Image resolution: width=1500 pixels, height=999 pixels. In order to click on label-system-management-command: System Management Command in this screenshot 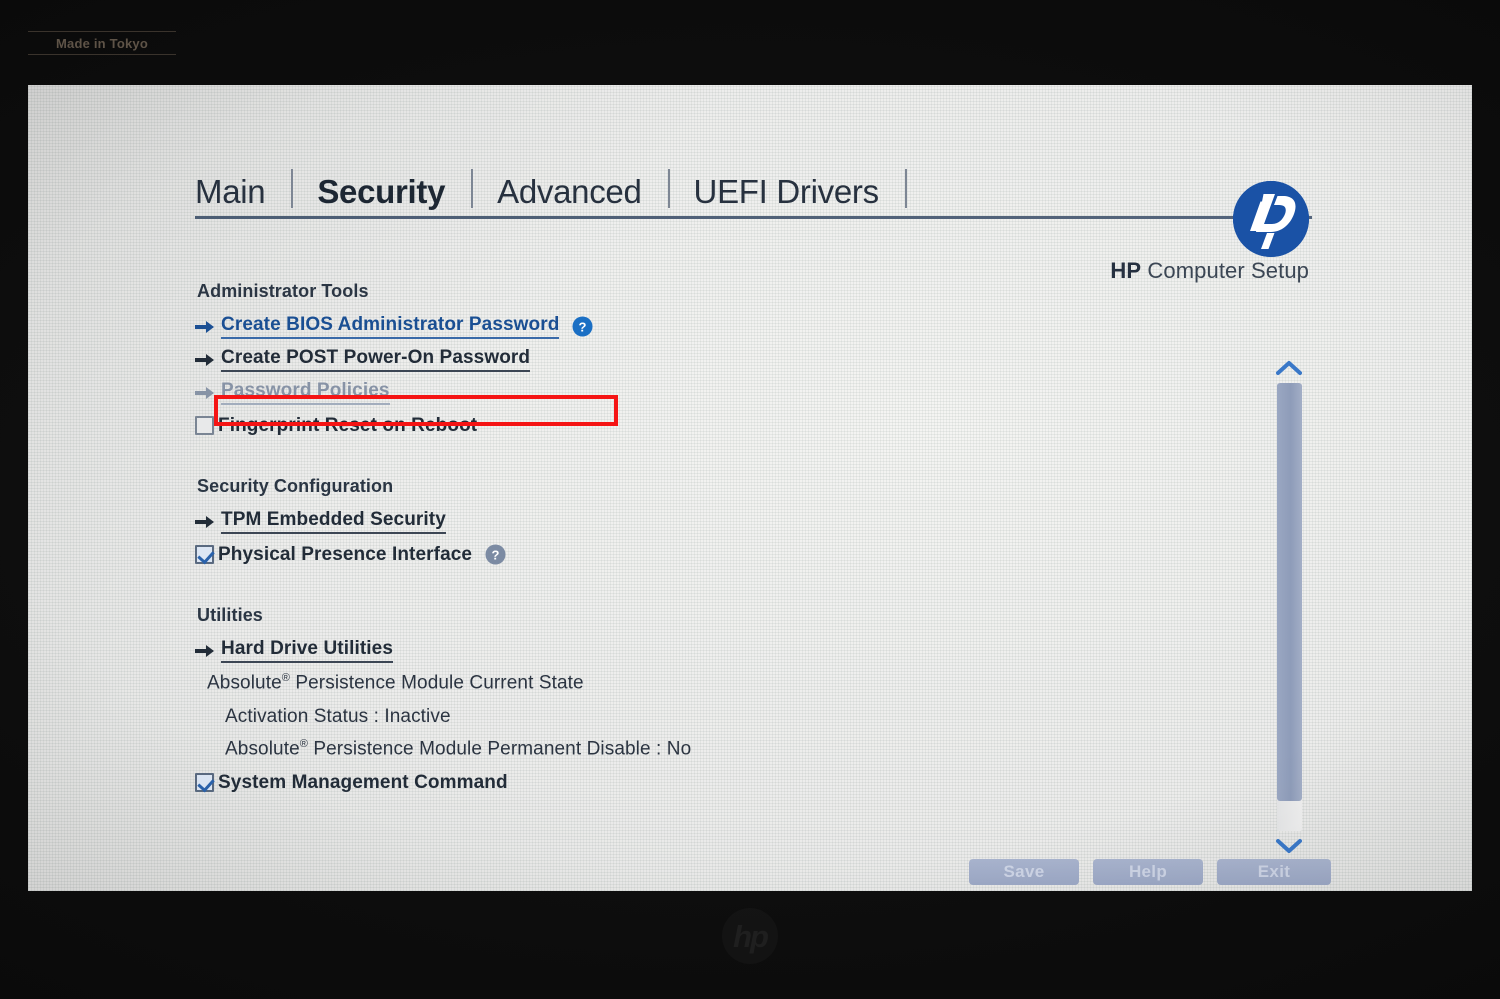, I will do `click(363, 782)`.